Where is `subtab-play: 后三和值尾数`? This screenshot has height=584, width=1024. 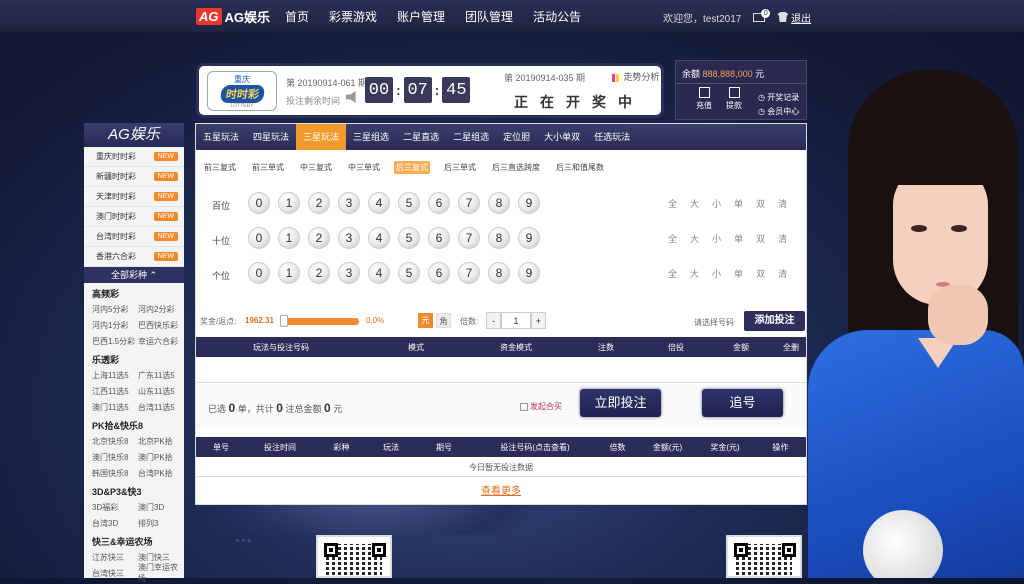
subtab-play: 后三和值尾数 is located at coordinates (580, 167).